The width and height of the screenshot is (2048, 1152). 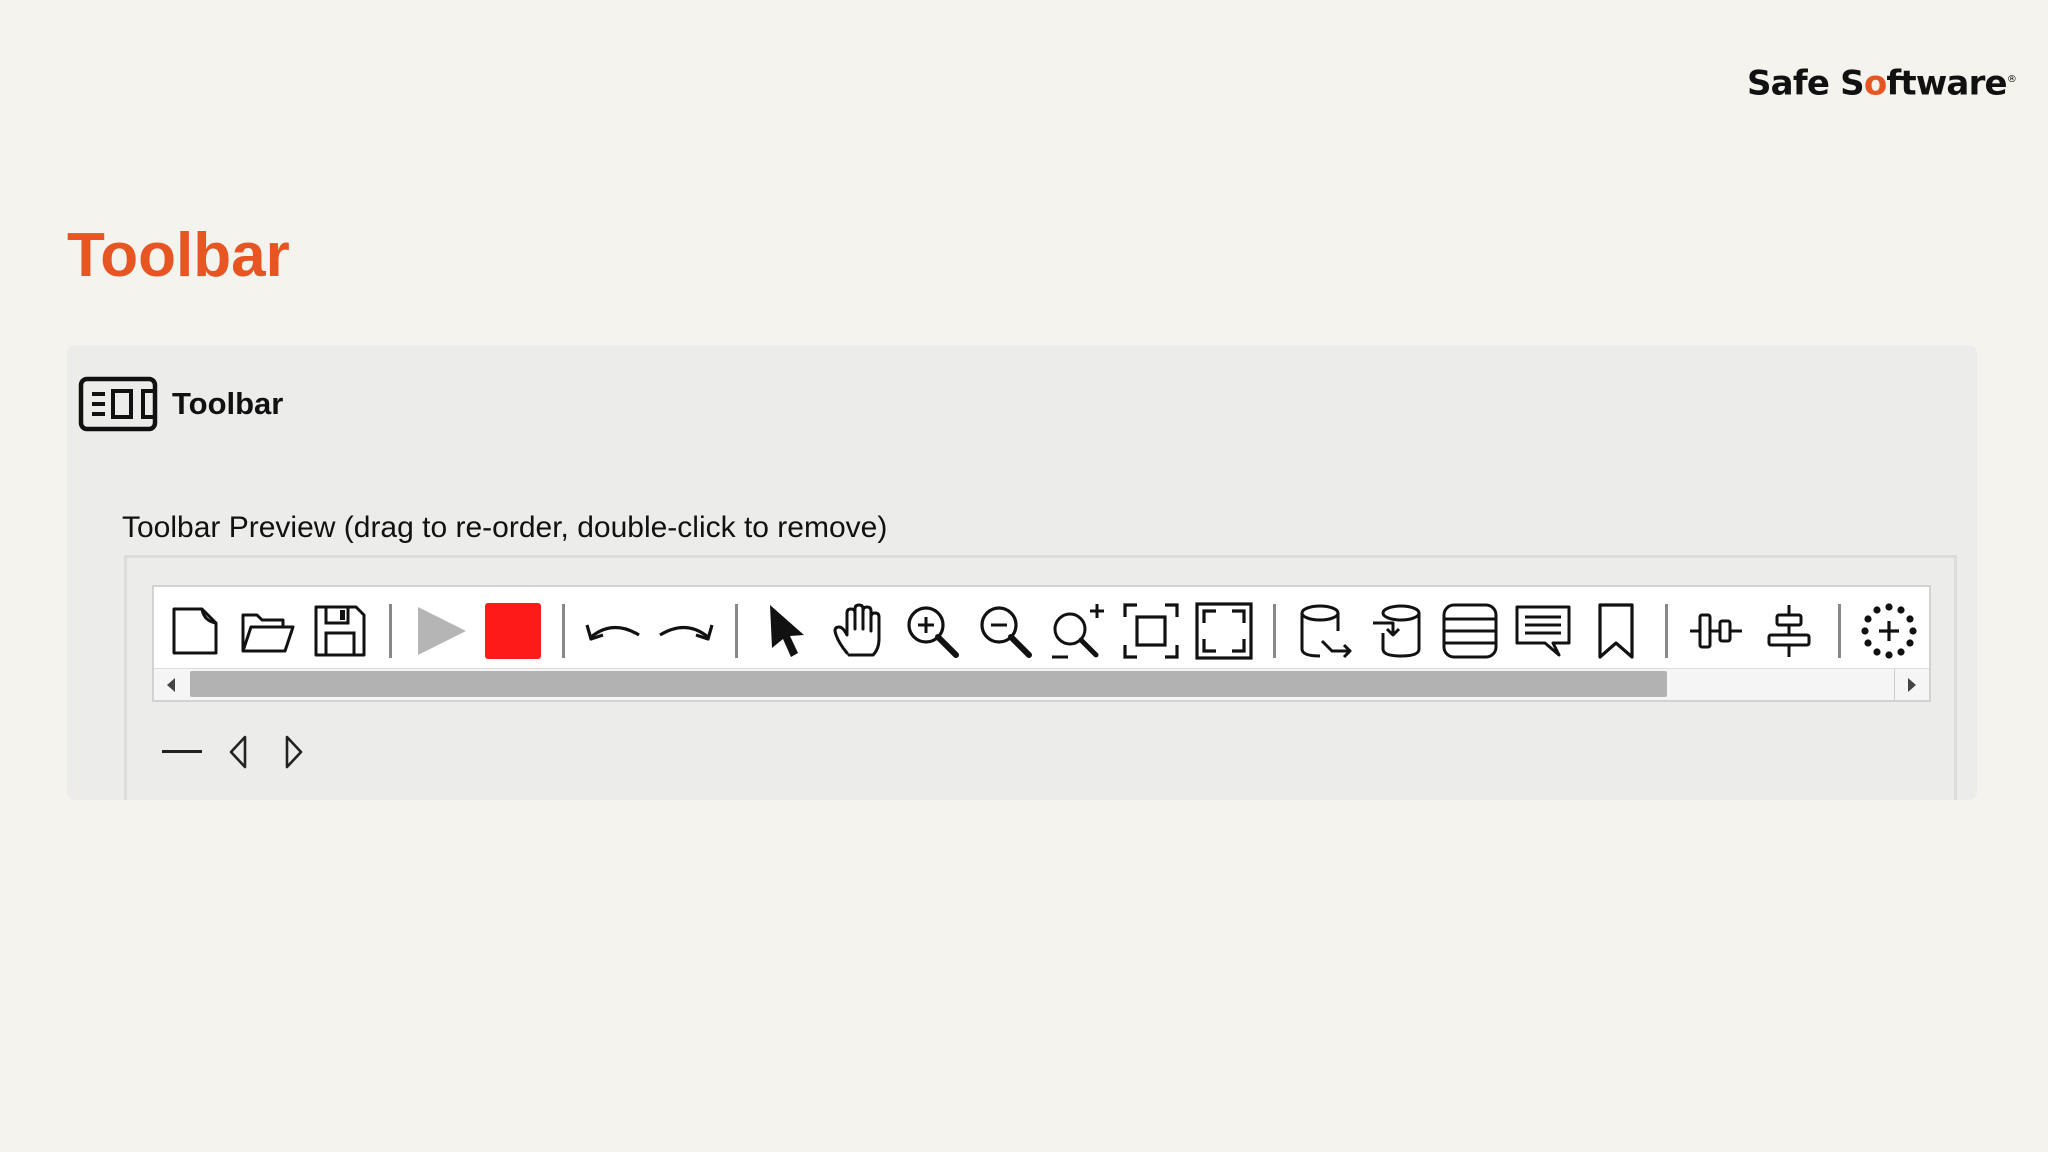 What do you see at coordinates (613, 631) in the screenshot?
I see `undo-icon` at bounding box center [613, 631].